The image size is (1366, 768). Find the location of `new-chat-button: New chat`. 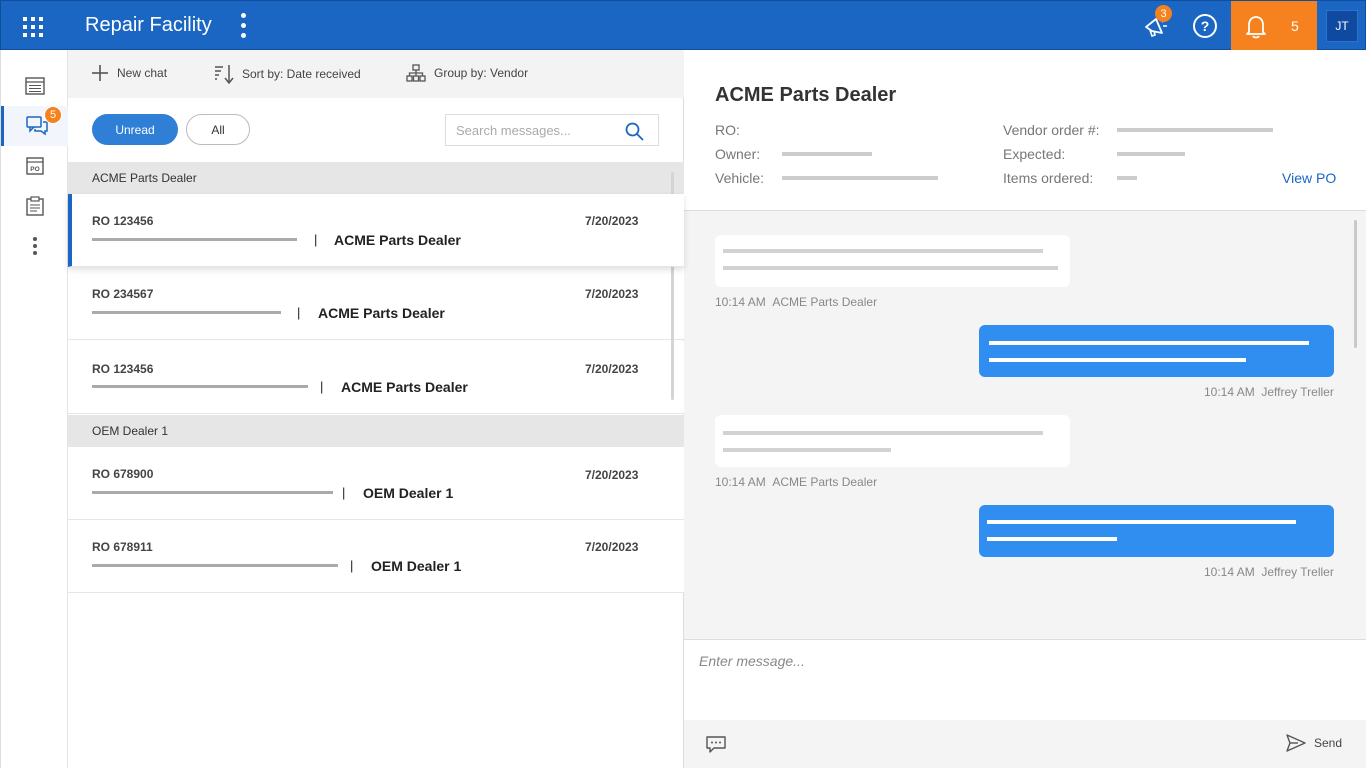

new-chat-button: New chat is located at coordinates (129, 73).